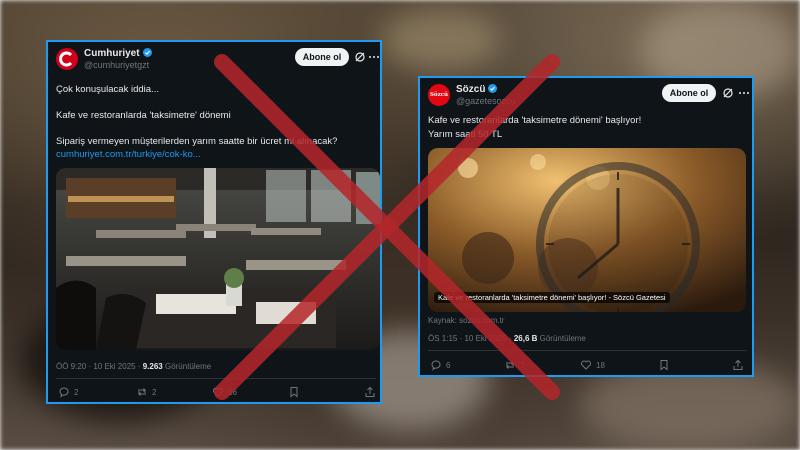  Describe the element at coordinates (67, 59) in the screenshot. I see `cumhuriyet-avatar` at that location.